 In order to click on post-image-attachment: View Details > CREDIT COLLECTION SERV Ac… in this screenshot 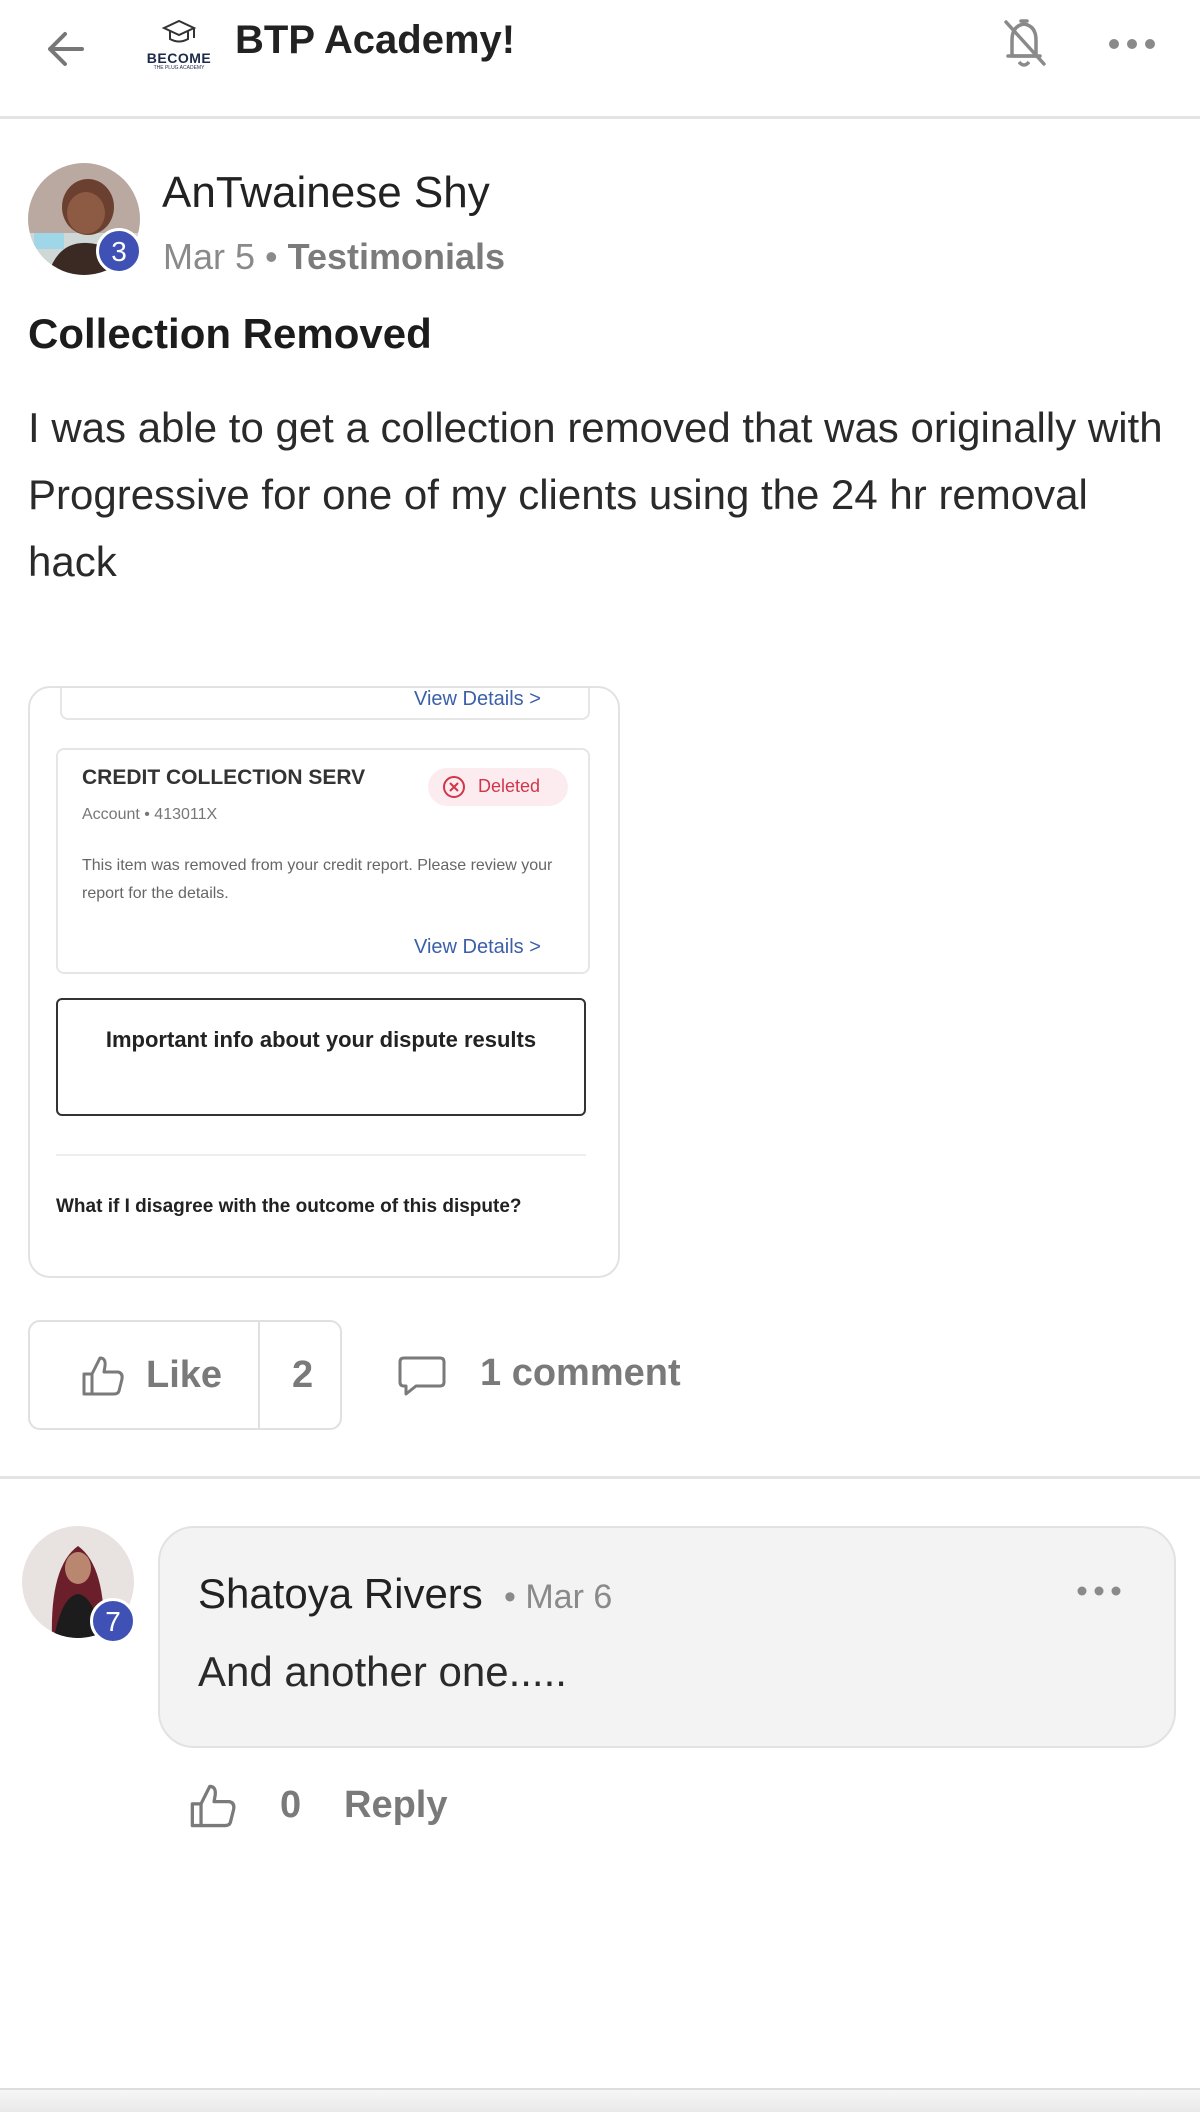, I will do `click(324, 982)`.